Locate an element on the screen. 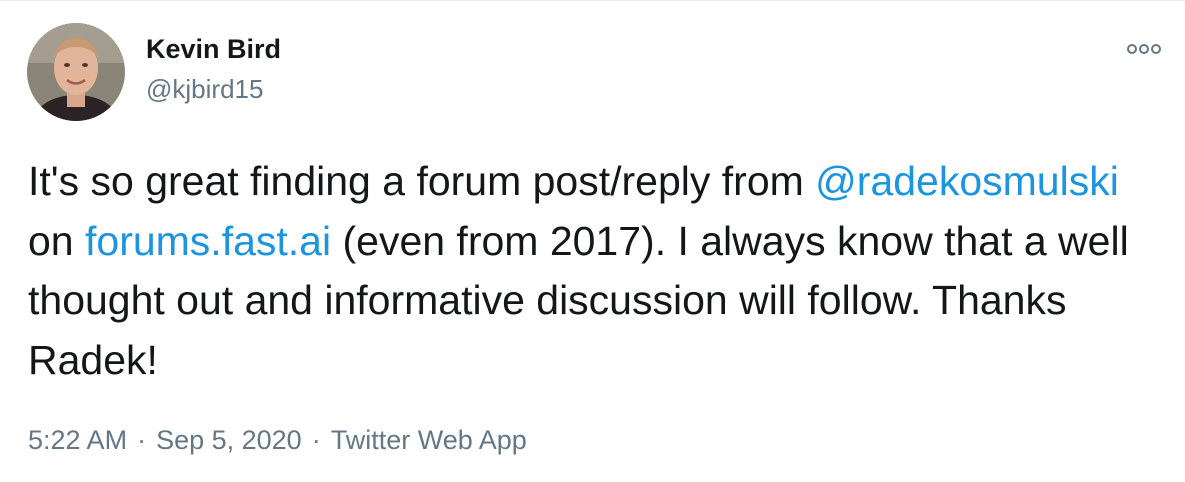 The height and width of the screenshot is (482, 1185). tweet-text-part: on is located at coordinates (56, 240).